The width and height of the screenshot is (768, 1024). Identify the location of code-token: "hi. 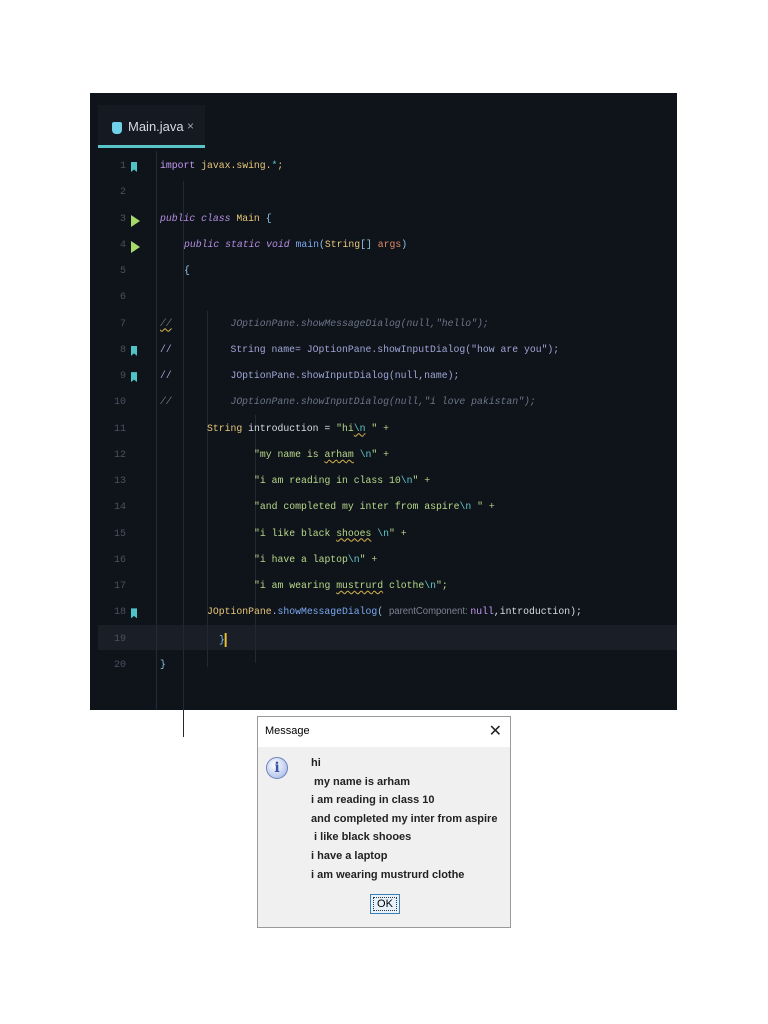
(345, 428).